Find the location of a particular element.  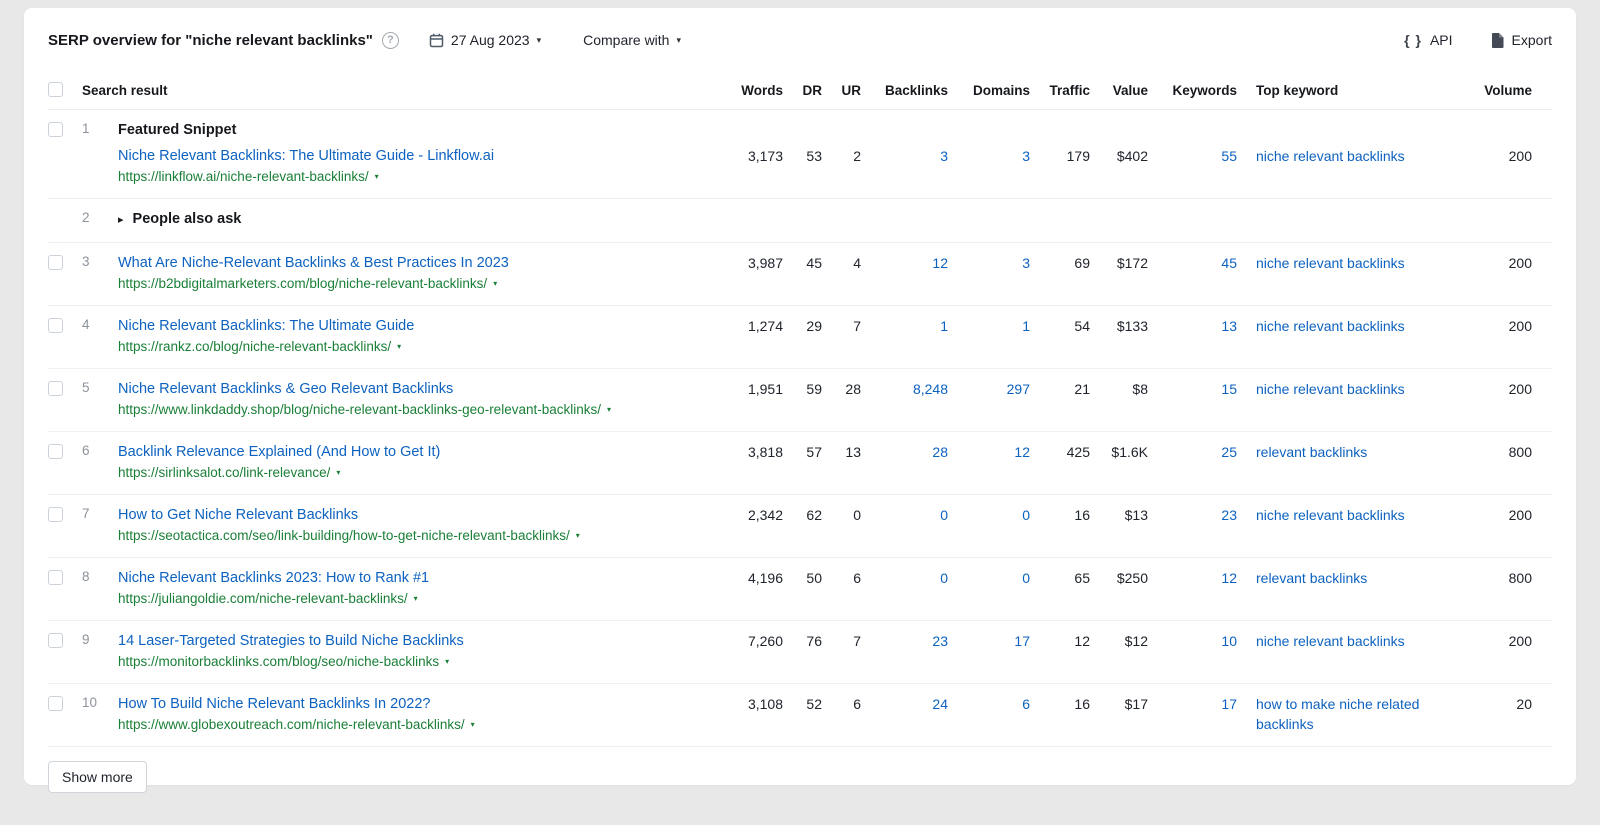

result-url-link: https://sirlinksalot.co/link-relevance/ is located at coordinates (224, 473).